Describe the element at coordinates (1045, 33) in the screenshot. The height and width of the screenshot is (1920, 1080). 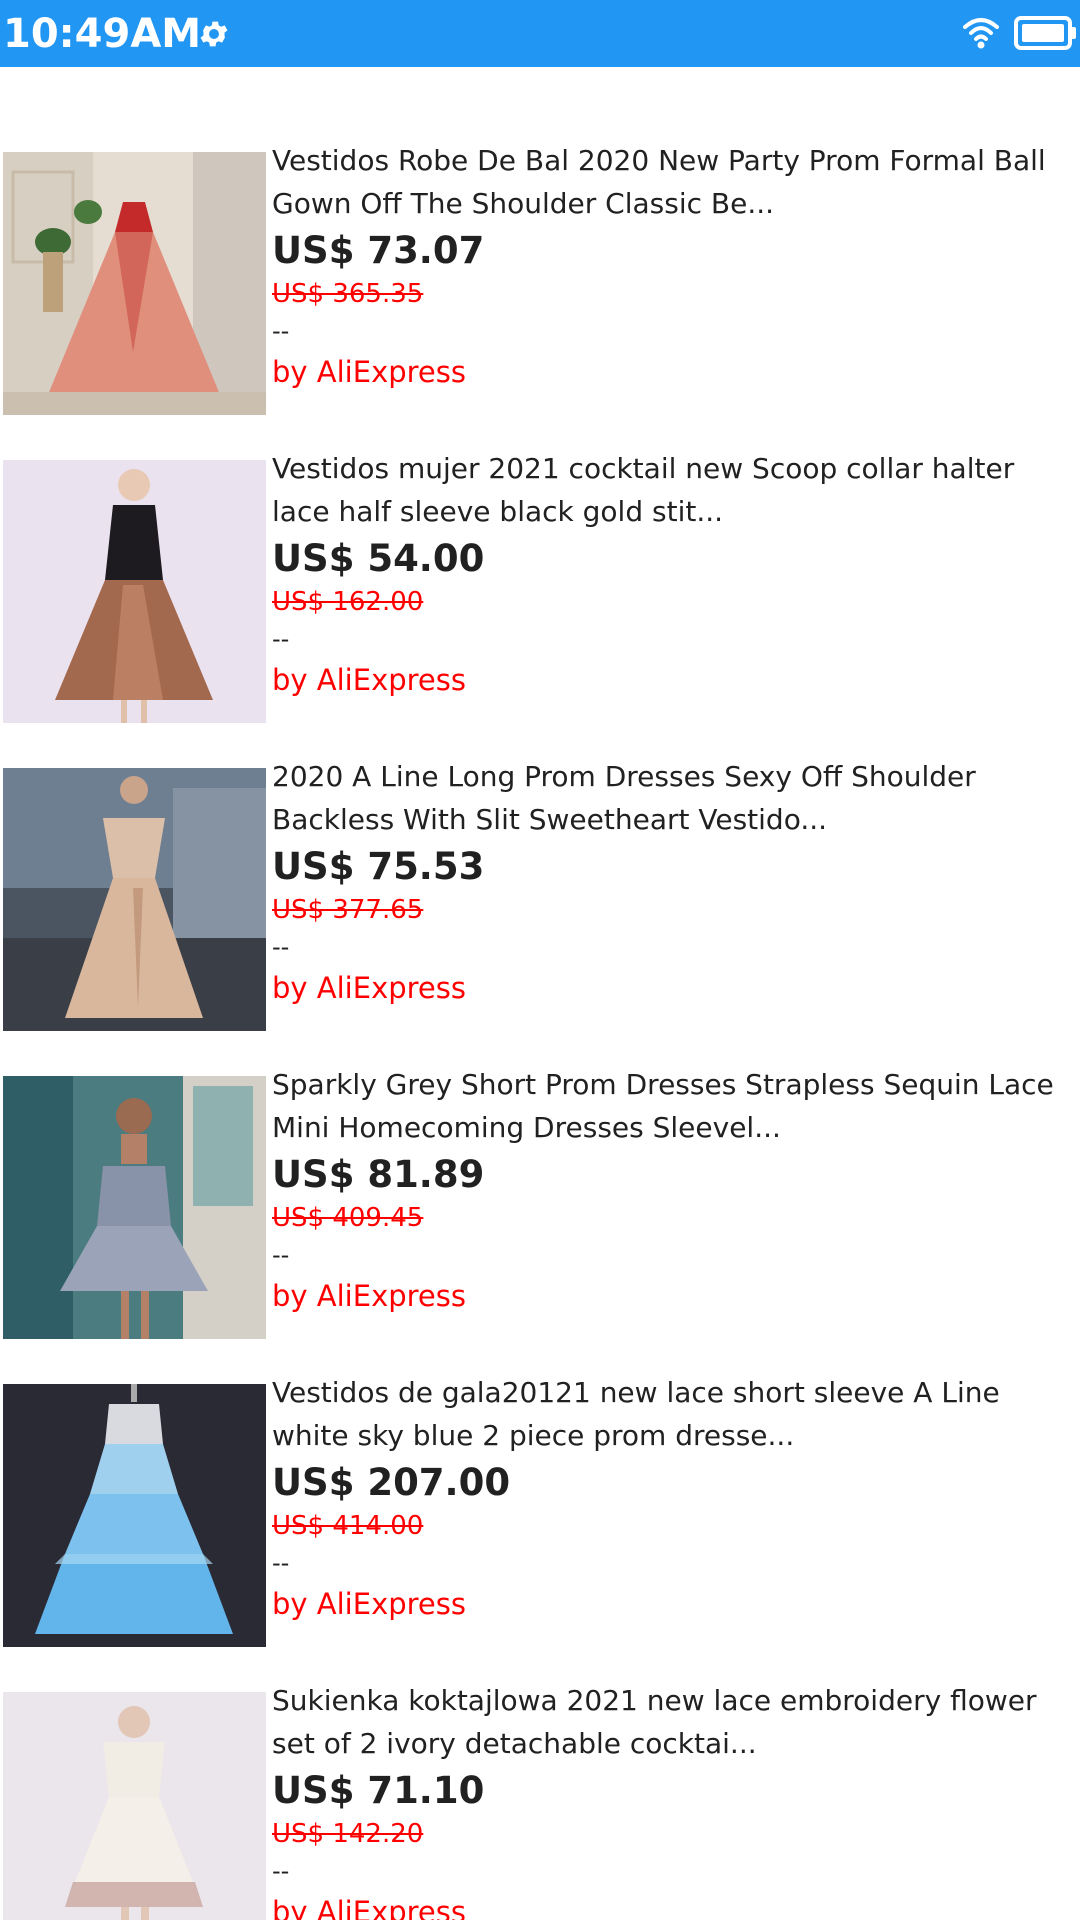
I see `battery-icon` at that location.